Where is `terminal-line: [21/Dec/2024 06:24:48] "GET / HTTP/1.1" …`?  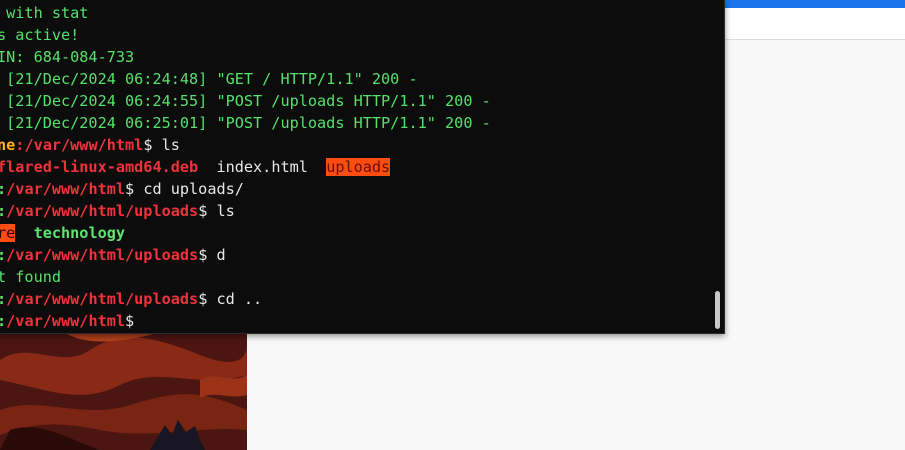 terminal-line: [21/Dec/2024 06:24:48] "GET / HTTP/1.1" … is located at coordinates (209, 79).